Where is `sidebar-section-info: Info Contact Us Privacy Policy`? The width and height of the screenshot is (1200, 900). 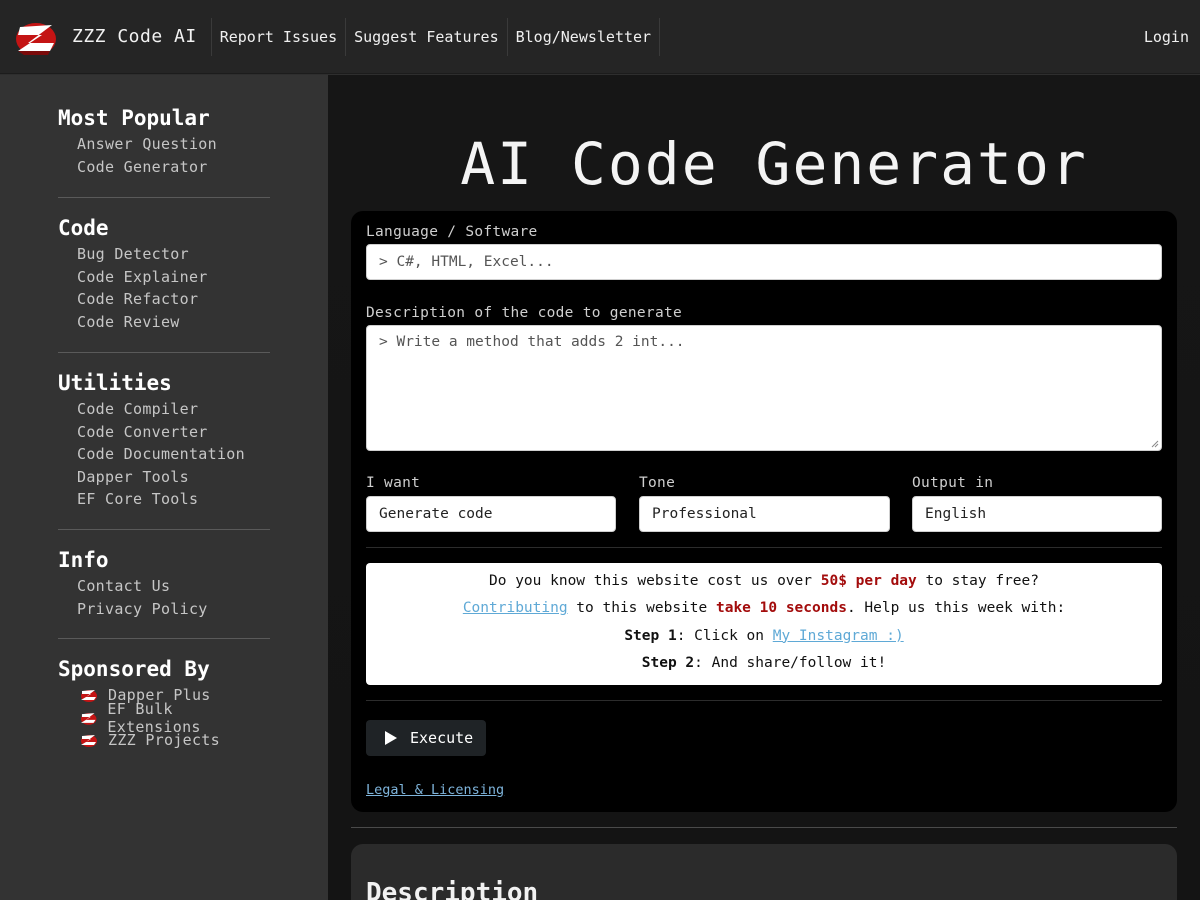
sidebar-section-info: Info Contact Us Privacy Policy is located at coordinates (164, 582).